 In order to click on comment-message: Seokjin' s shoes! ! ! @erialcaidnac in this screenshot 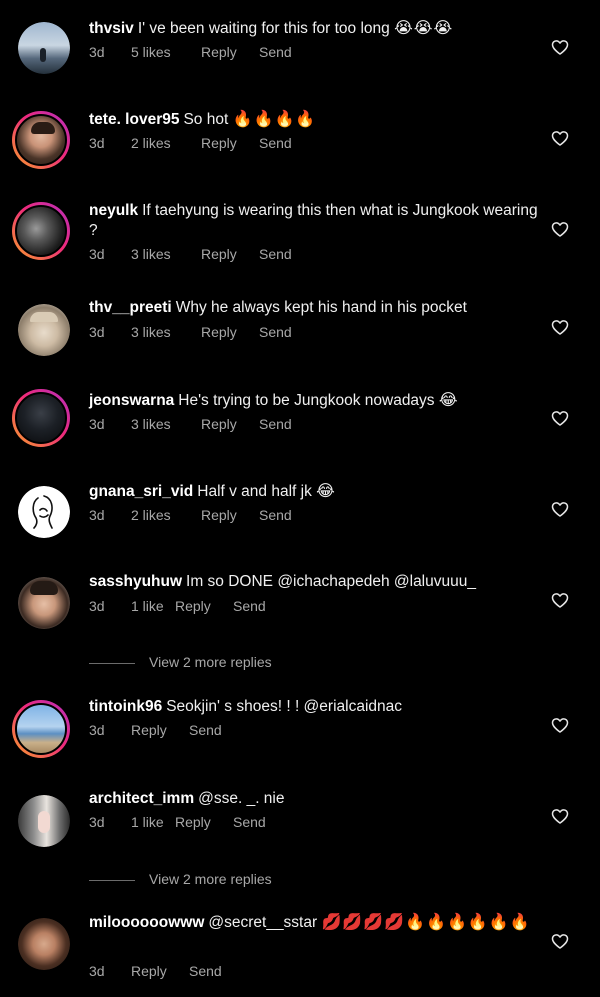, I will do `click(284, 706)`.